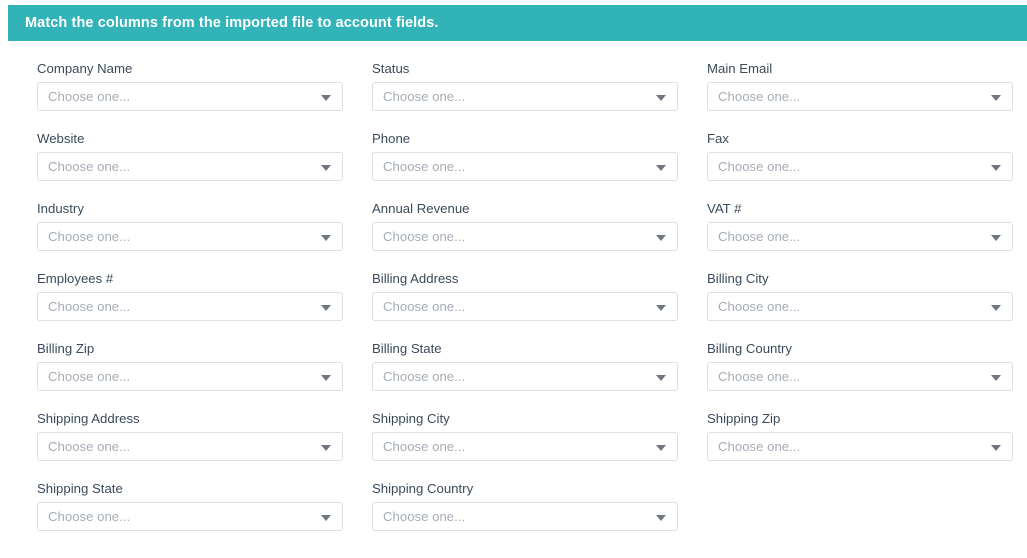 This screenshot has width=1027, height=558. Describe the element at coordinates (60, 208) in the screenshot. I see `field-label: Industry` at that location.